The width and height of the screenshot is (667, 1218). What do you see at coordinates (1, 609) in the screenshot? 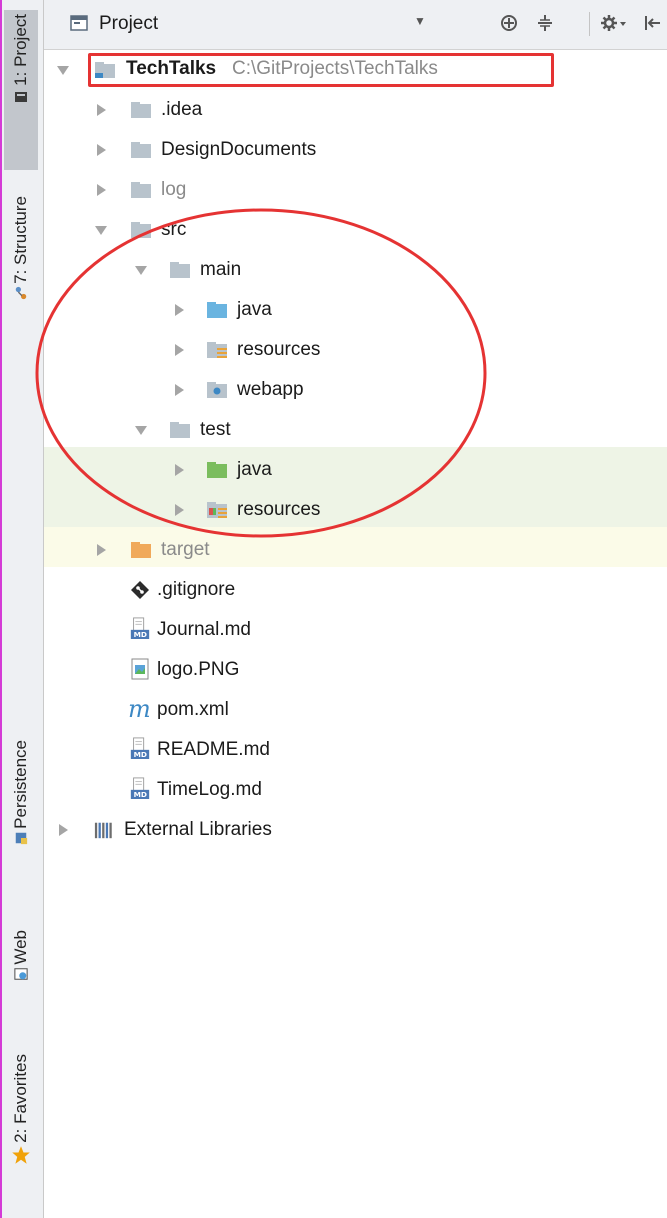
I see `stripe-border` at bounding box center [1, 609].